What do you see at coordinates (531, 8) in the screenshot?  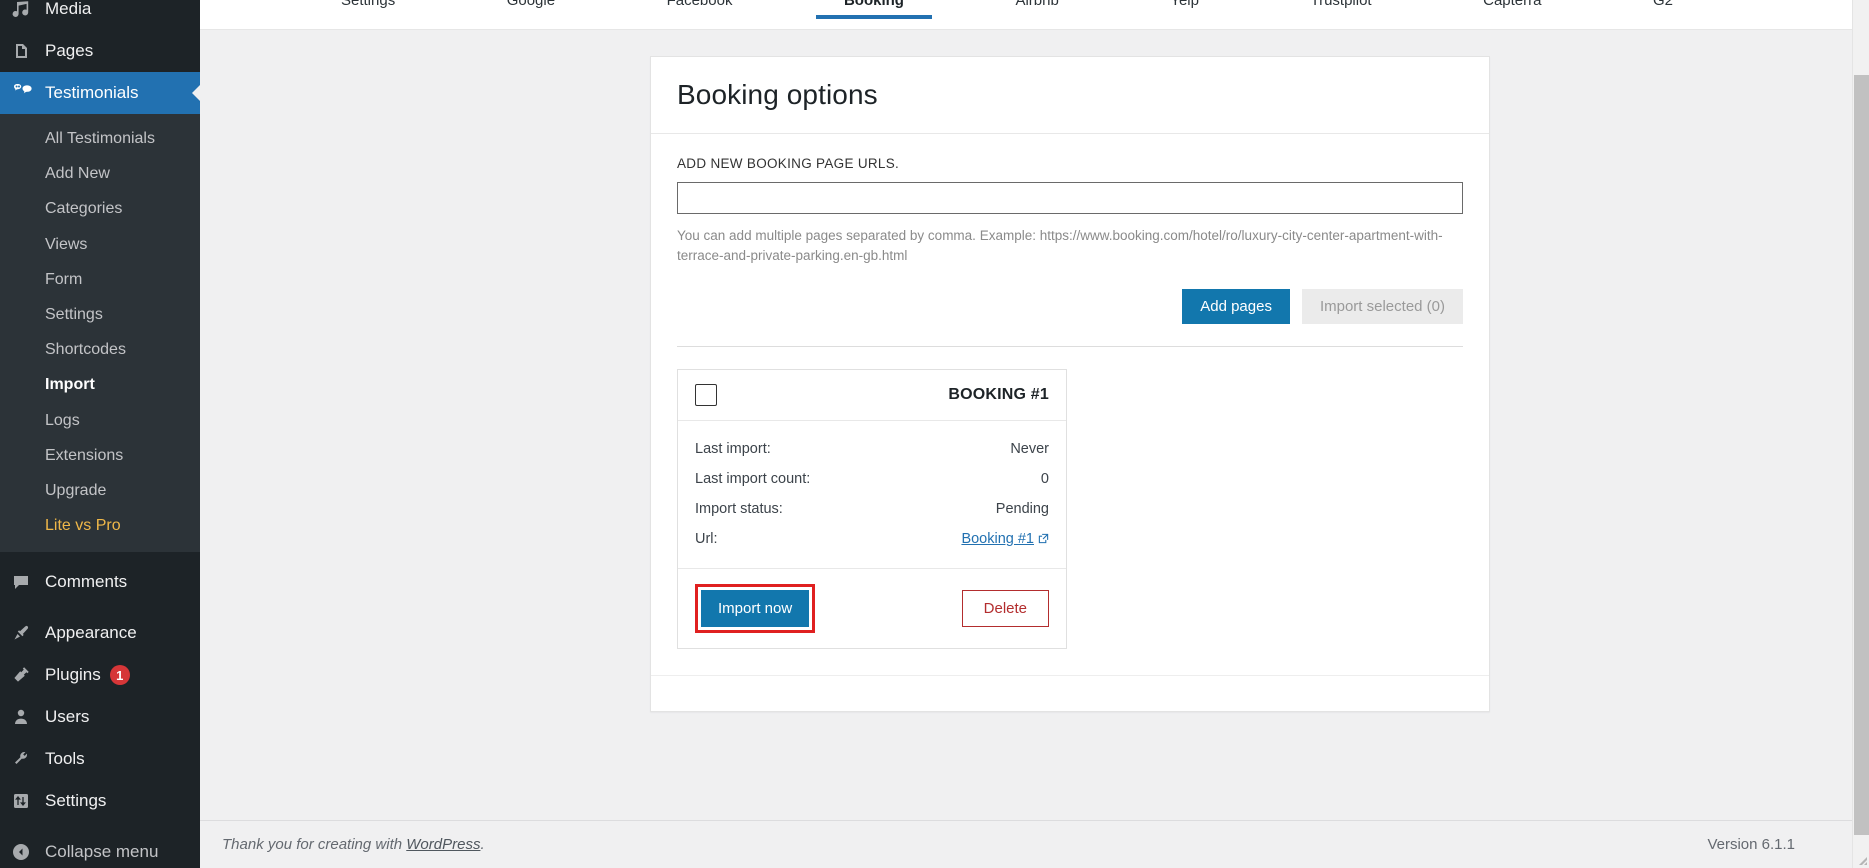 I see `tab-google: Google` at bounding box center [531, 8].